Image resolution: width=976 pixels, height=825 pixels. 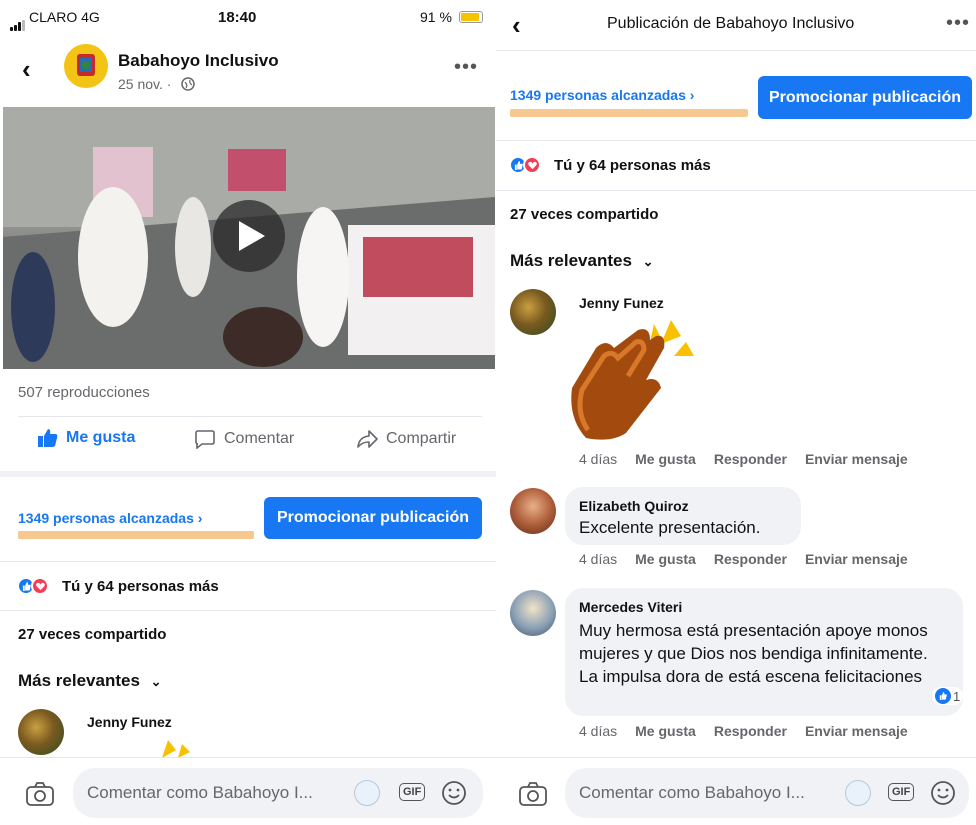 What do you see at coordinates (198, 61) in the screenshot?
I see `page-name: Babahoyo Inclusivo` at bounding box center [198, 61].